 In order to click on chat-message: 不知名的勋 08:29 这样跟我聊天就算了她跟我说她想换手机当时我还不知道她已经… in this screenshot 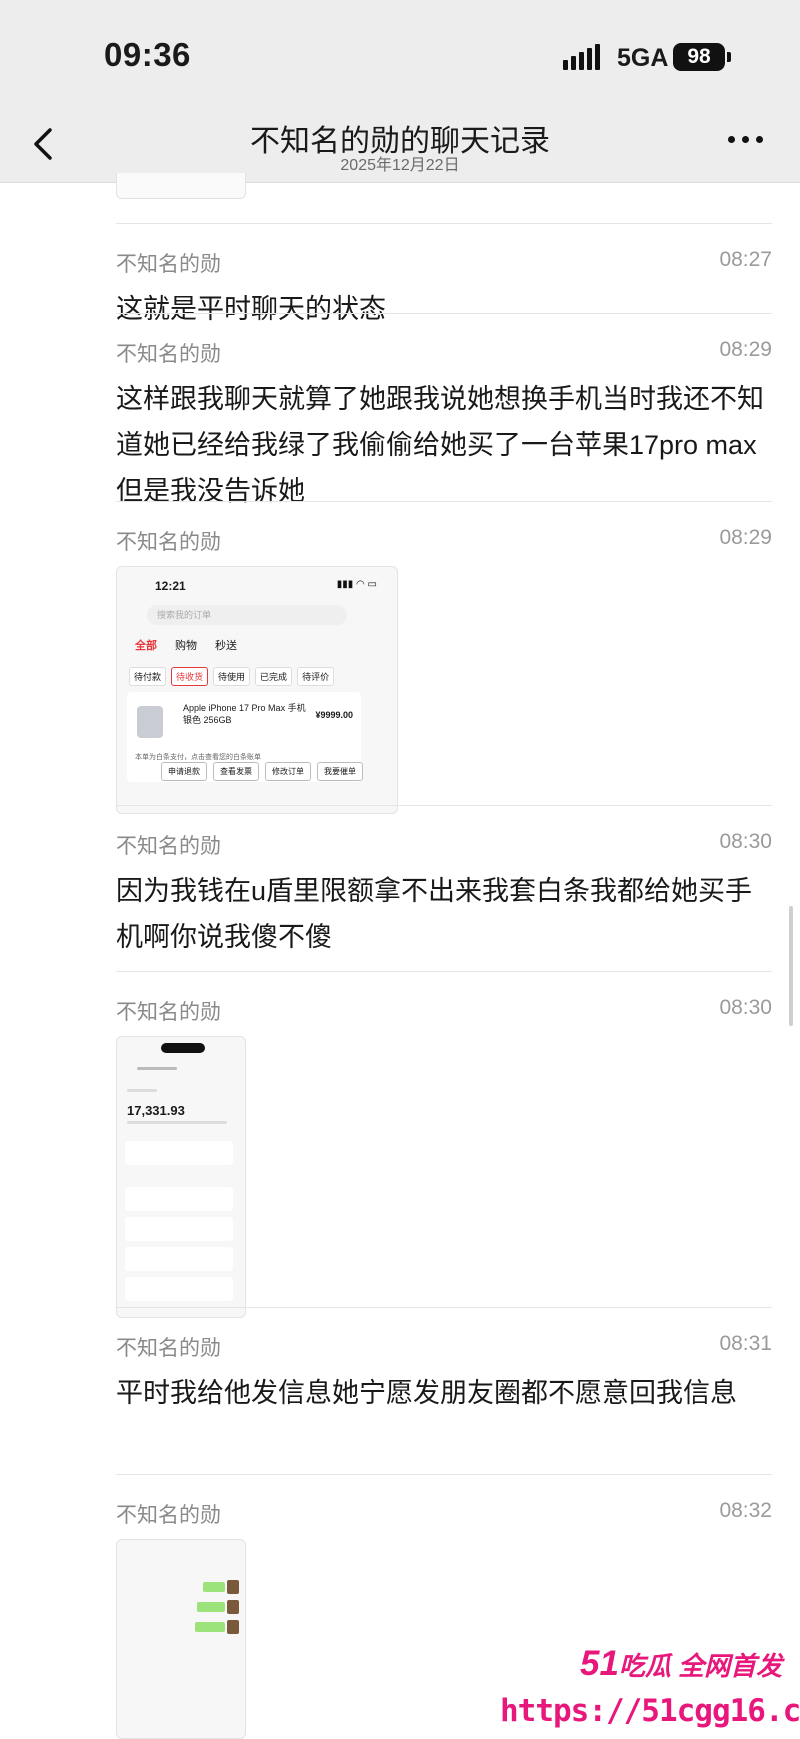, I will do `click(444, 423)`.